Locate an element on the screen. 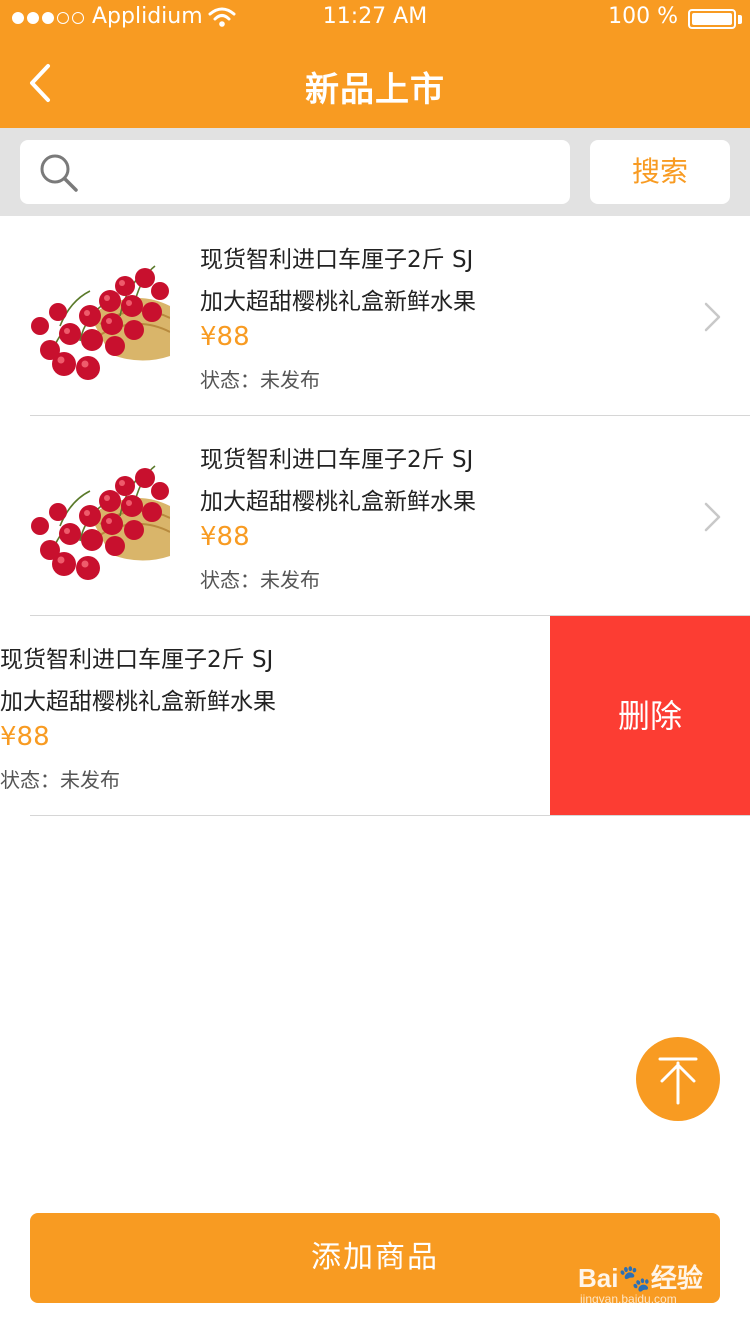 Image resolution: width=750 pixels, height=1334 pixels. scroll-to-top-button is located at coordinates (678, 1079).